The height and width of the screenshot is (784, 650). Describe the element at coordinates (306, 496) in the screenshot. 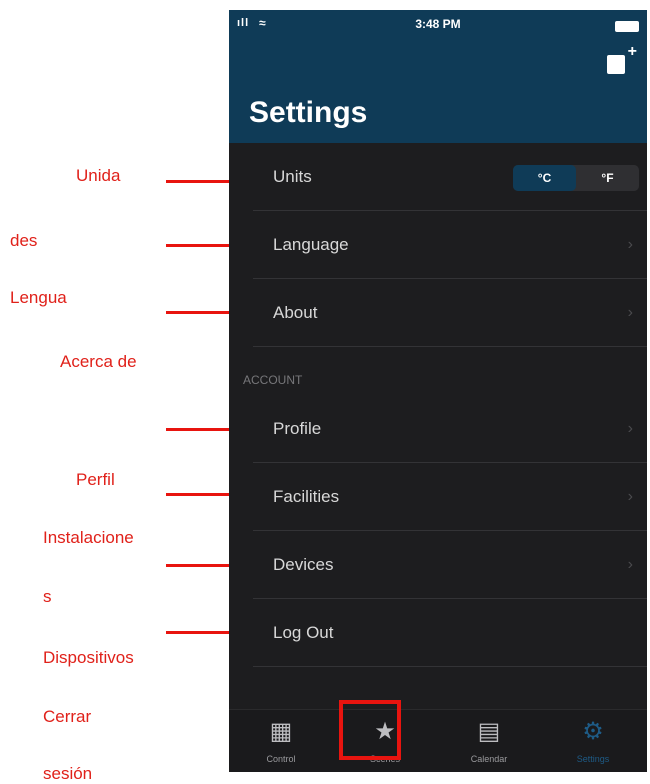

I see `facilities-label: Facilities` at that location.